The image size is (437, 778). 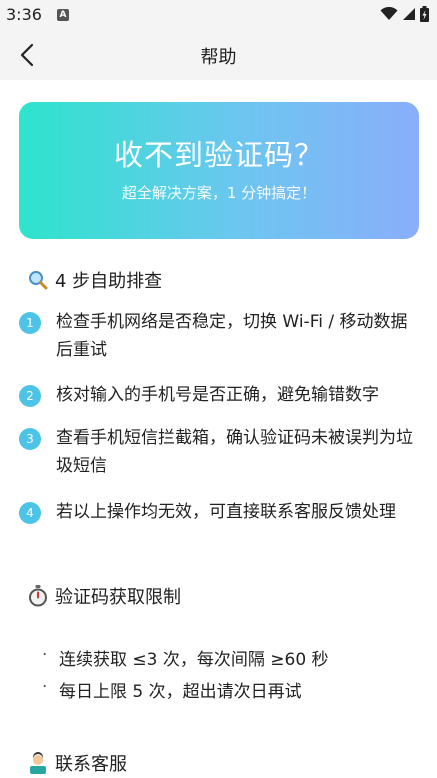 I want to click on step-item-3: 3 查看手机短信拦截箱，确认验证码未被误判为垃圾短信, so click(x=216, y=452).